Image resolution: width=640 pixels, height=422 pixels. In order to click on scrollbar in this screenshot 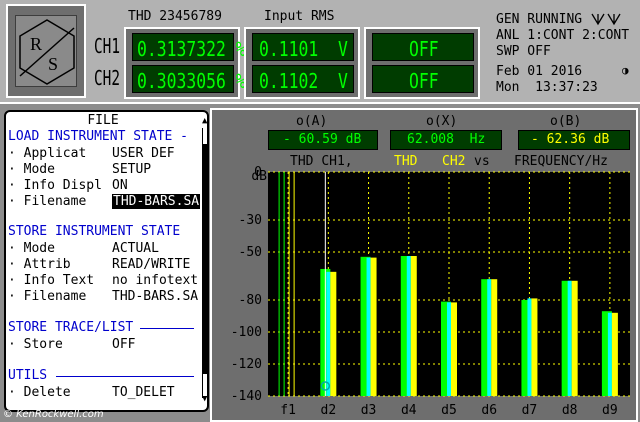, I will do `click(204, 263)`.